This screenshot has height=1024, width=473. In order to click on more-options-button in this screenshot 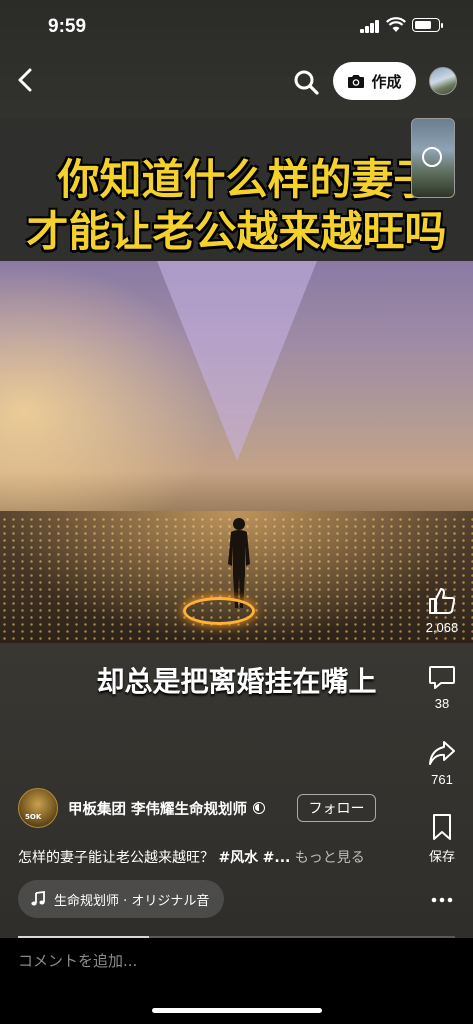, I will do `click(442, 900)`.